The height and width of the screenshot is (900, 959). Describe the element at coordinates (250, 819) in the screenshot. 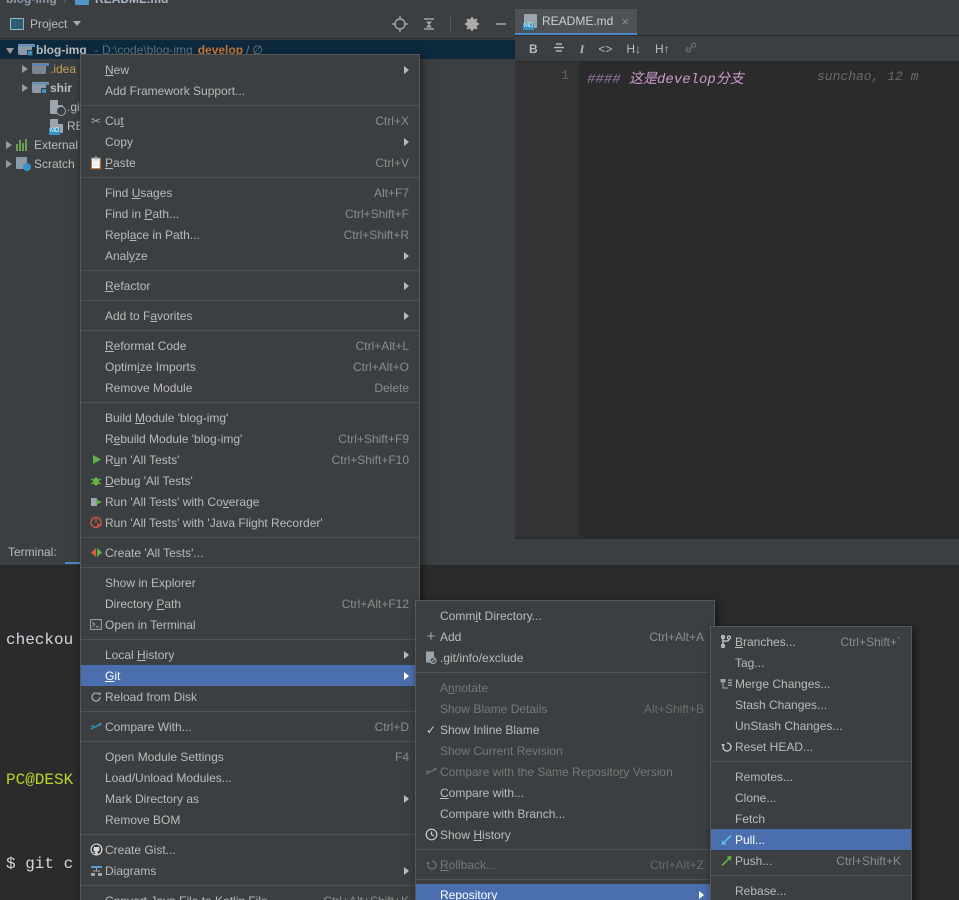

I see `menu-item-remove-bom: Remove BOM` at that location.